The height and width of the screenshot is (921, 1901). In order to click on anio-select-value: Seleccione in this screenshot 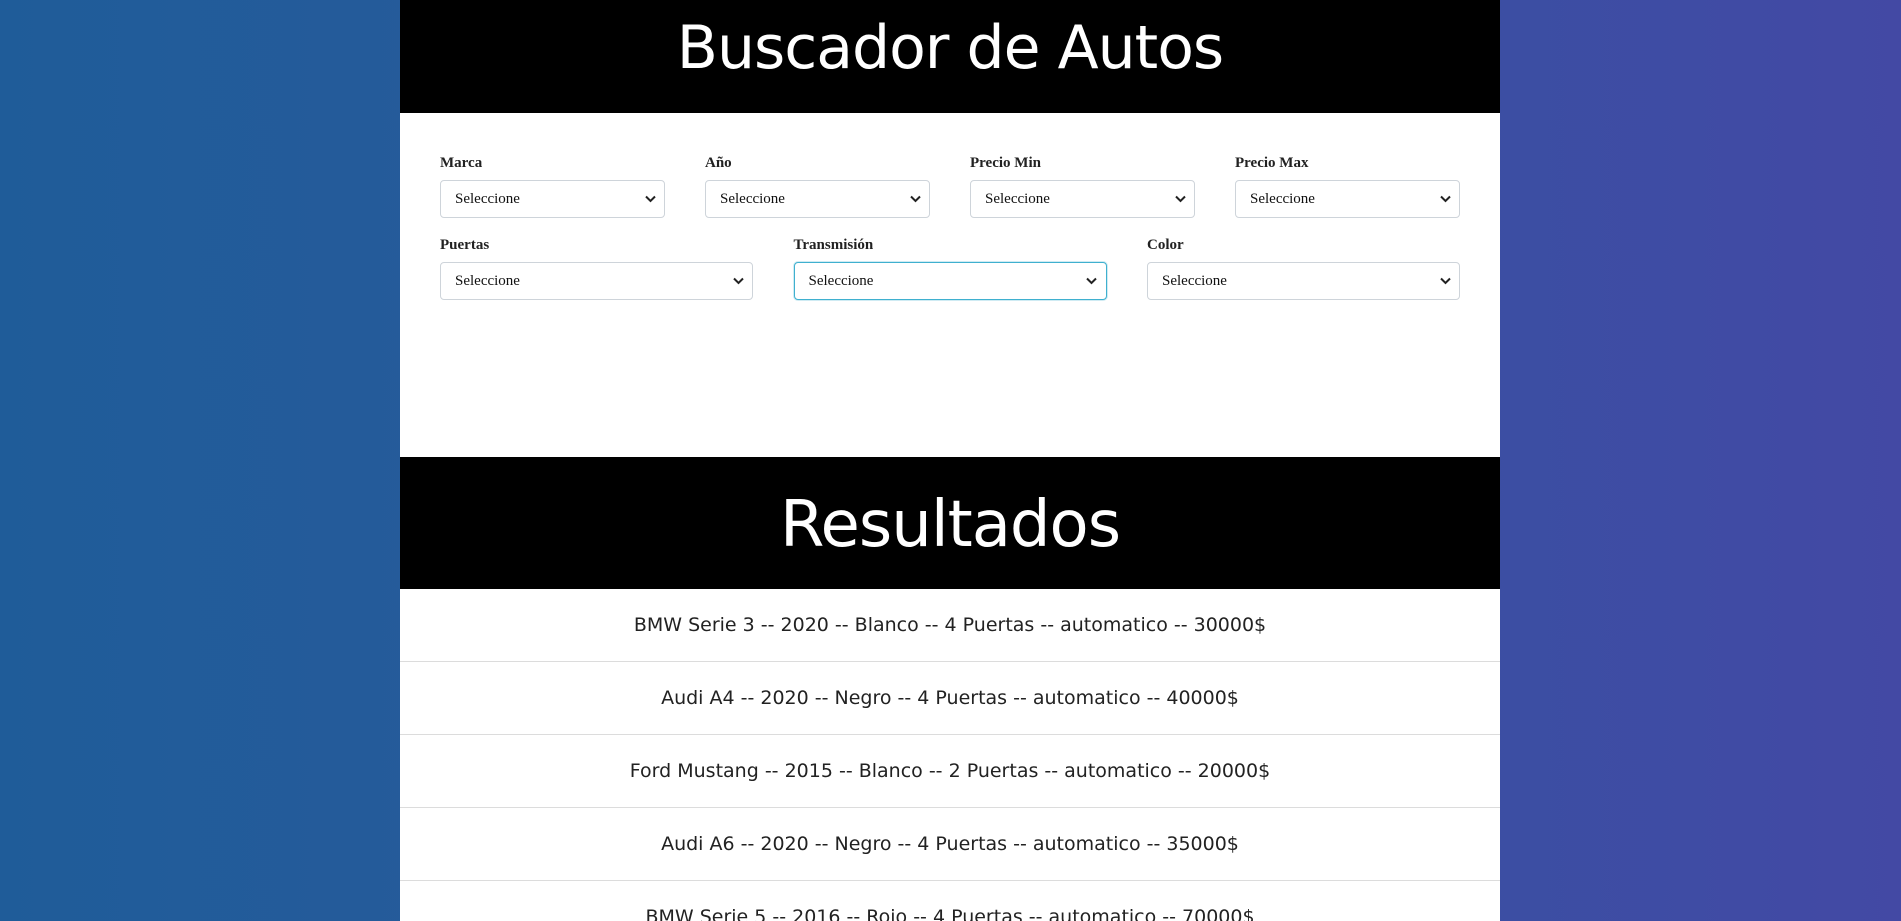, I will do `click(752, 199)`.